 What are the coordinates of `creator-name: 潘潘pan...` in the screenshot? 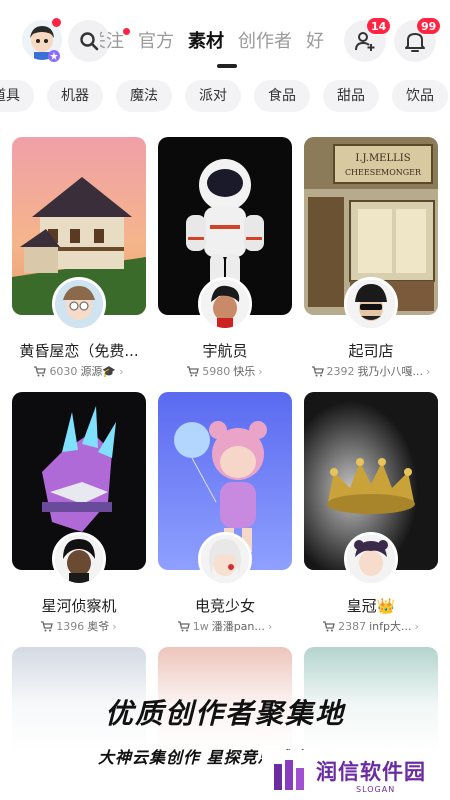 It's located at (238, 626).